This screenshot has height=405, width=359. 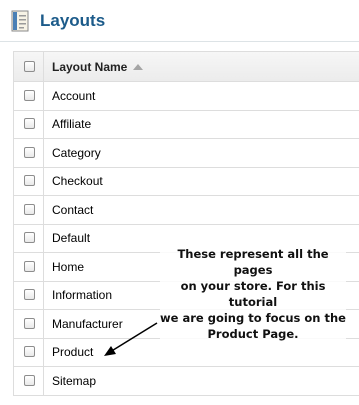 What do you see at coordinates (186, 181) in the screenshot?
I see `table-row: Checkout` at bounding box center [186, 181].